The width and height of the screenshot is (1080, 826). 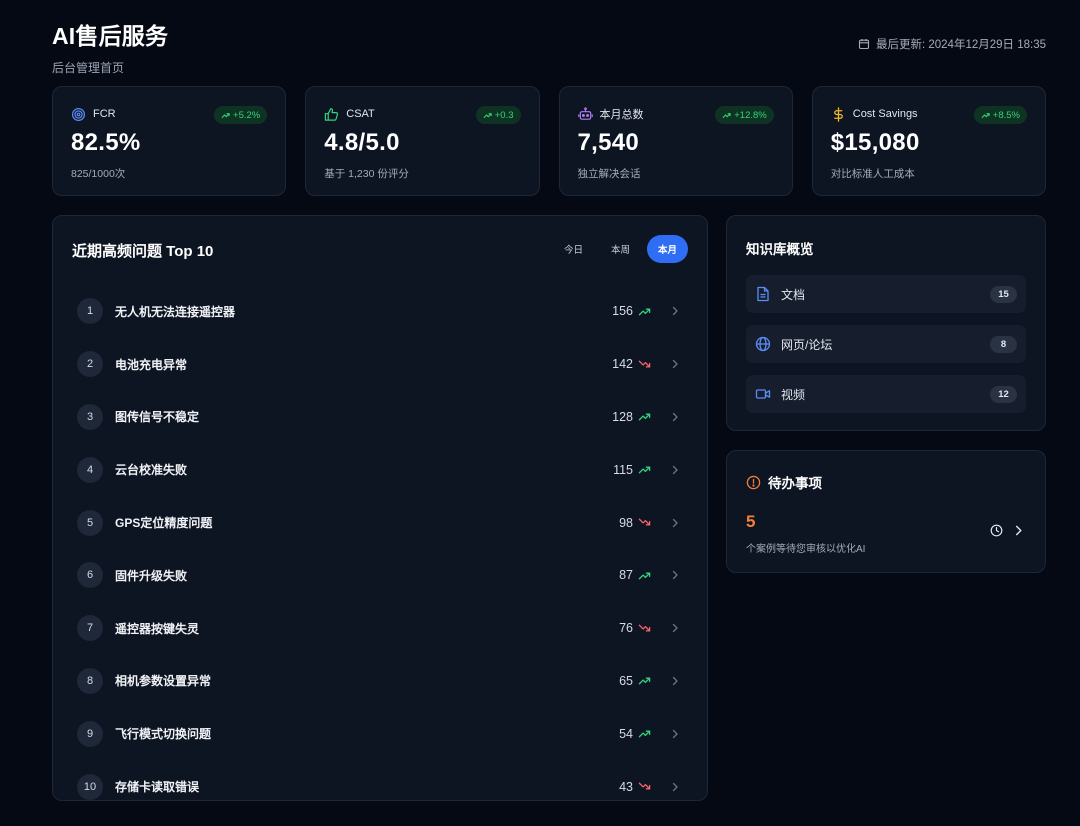 I want to click on issue-rank: 7, so click(x=90, y=628).